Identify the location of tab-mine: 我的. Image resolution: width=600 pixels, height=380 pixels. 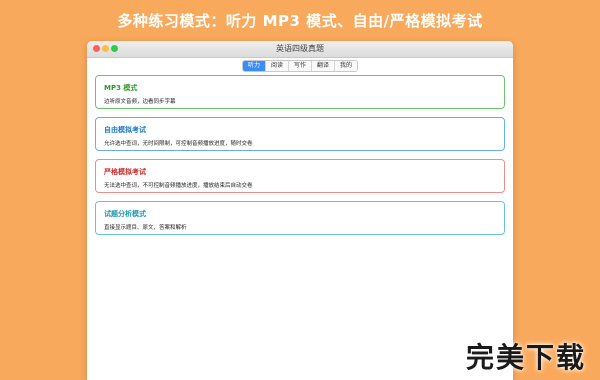
(346, 66).